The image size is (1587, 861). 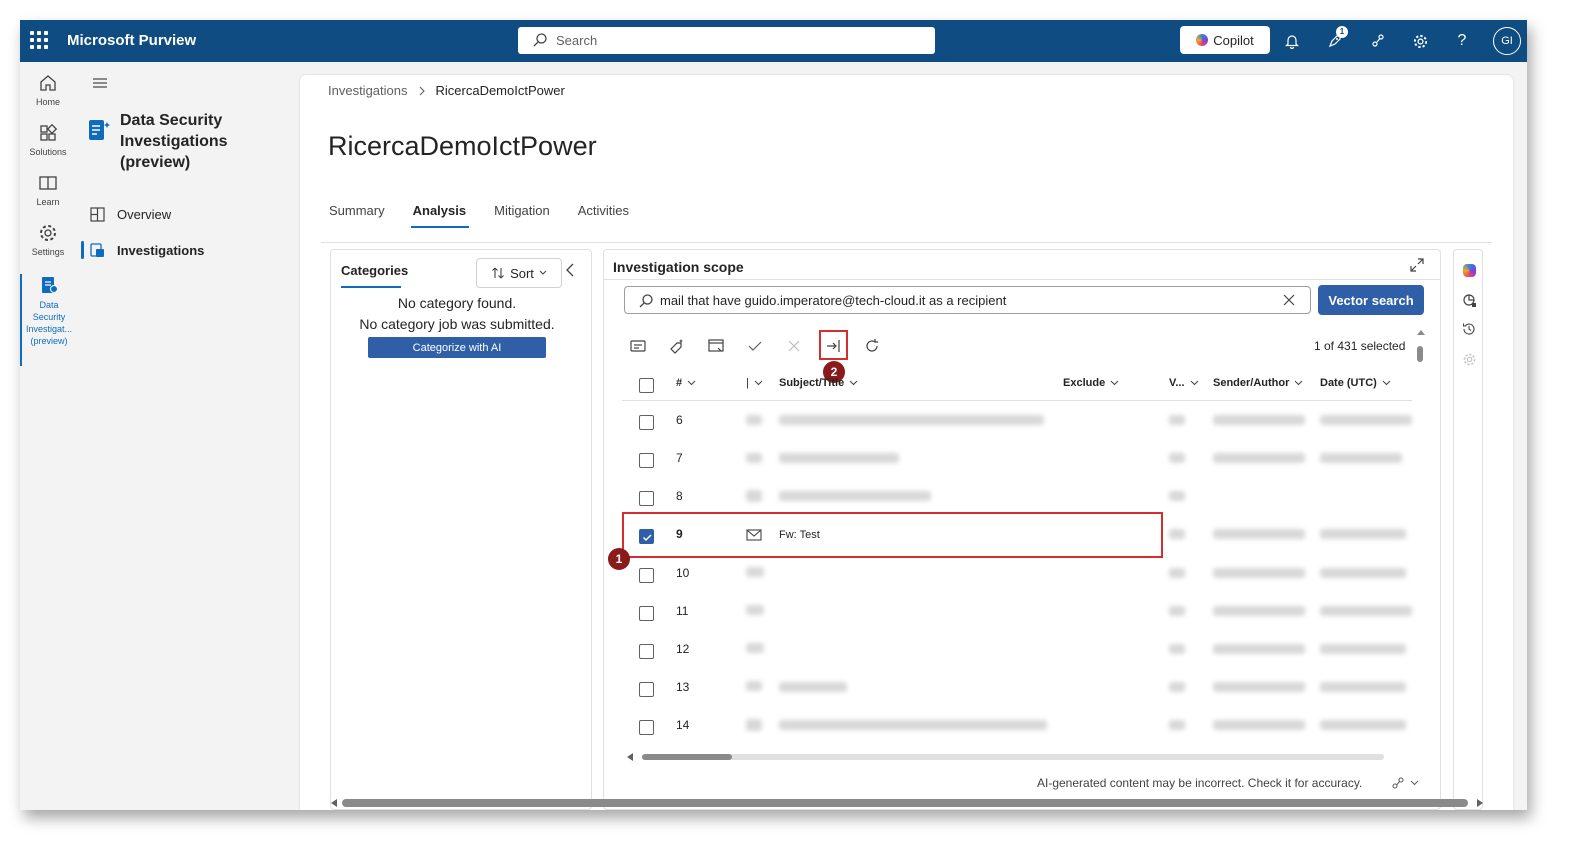 What do you see at coordinates (1360, 346) in the screenshot?
I see `selection-count: 1 of 431 selected` at bounding box center [1360, 346].